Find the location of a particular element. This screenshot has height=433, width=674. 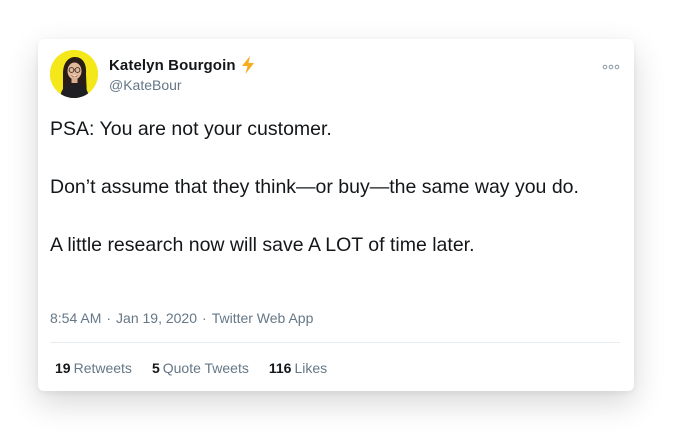

tweet-meta: 8:54 AM · Jan 19, 2020 · Twitter Web App is located at coordinates (181, 318).